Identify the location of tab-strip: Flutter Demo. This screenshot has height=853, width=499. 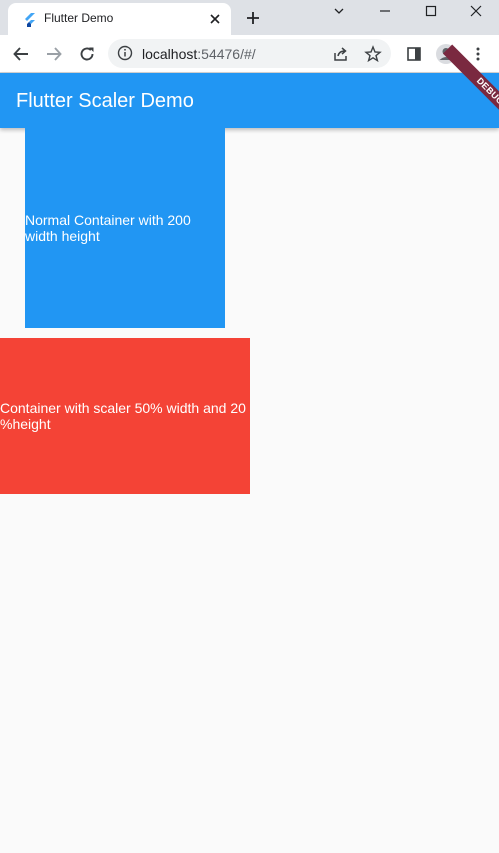
(249, 17).